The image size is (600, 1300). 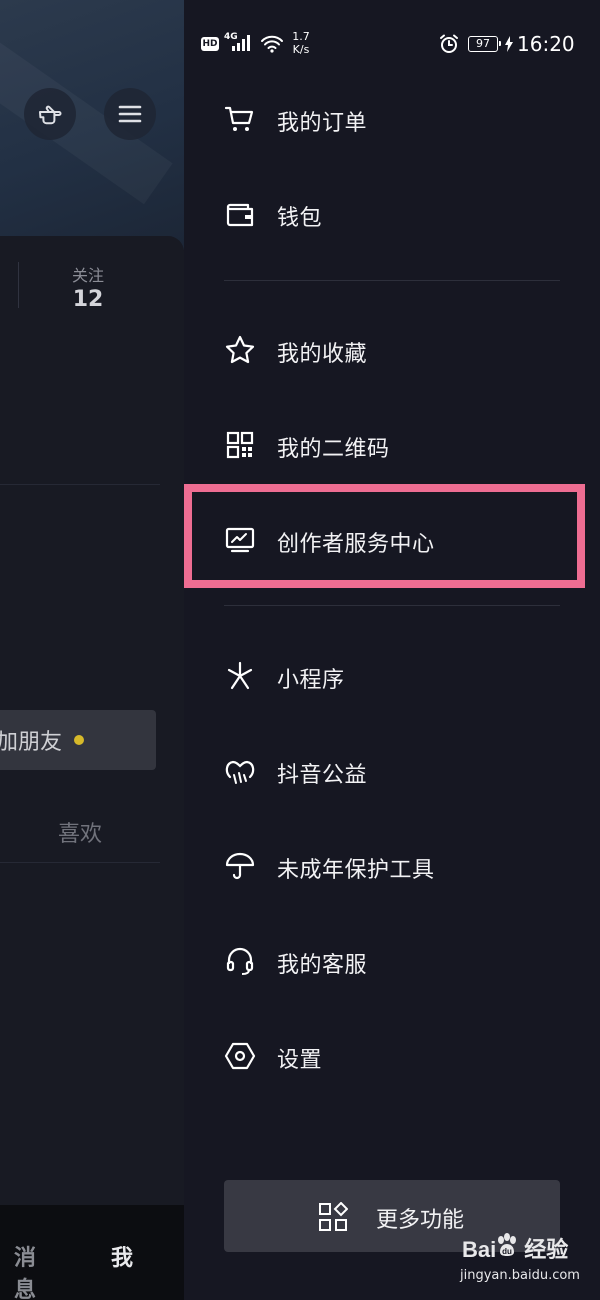 What do you see at coordinates (240, 961) in the screenshot?
I see `headset-icon` at bounding box center [240, 961].